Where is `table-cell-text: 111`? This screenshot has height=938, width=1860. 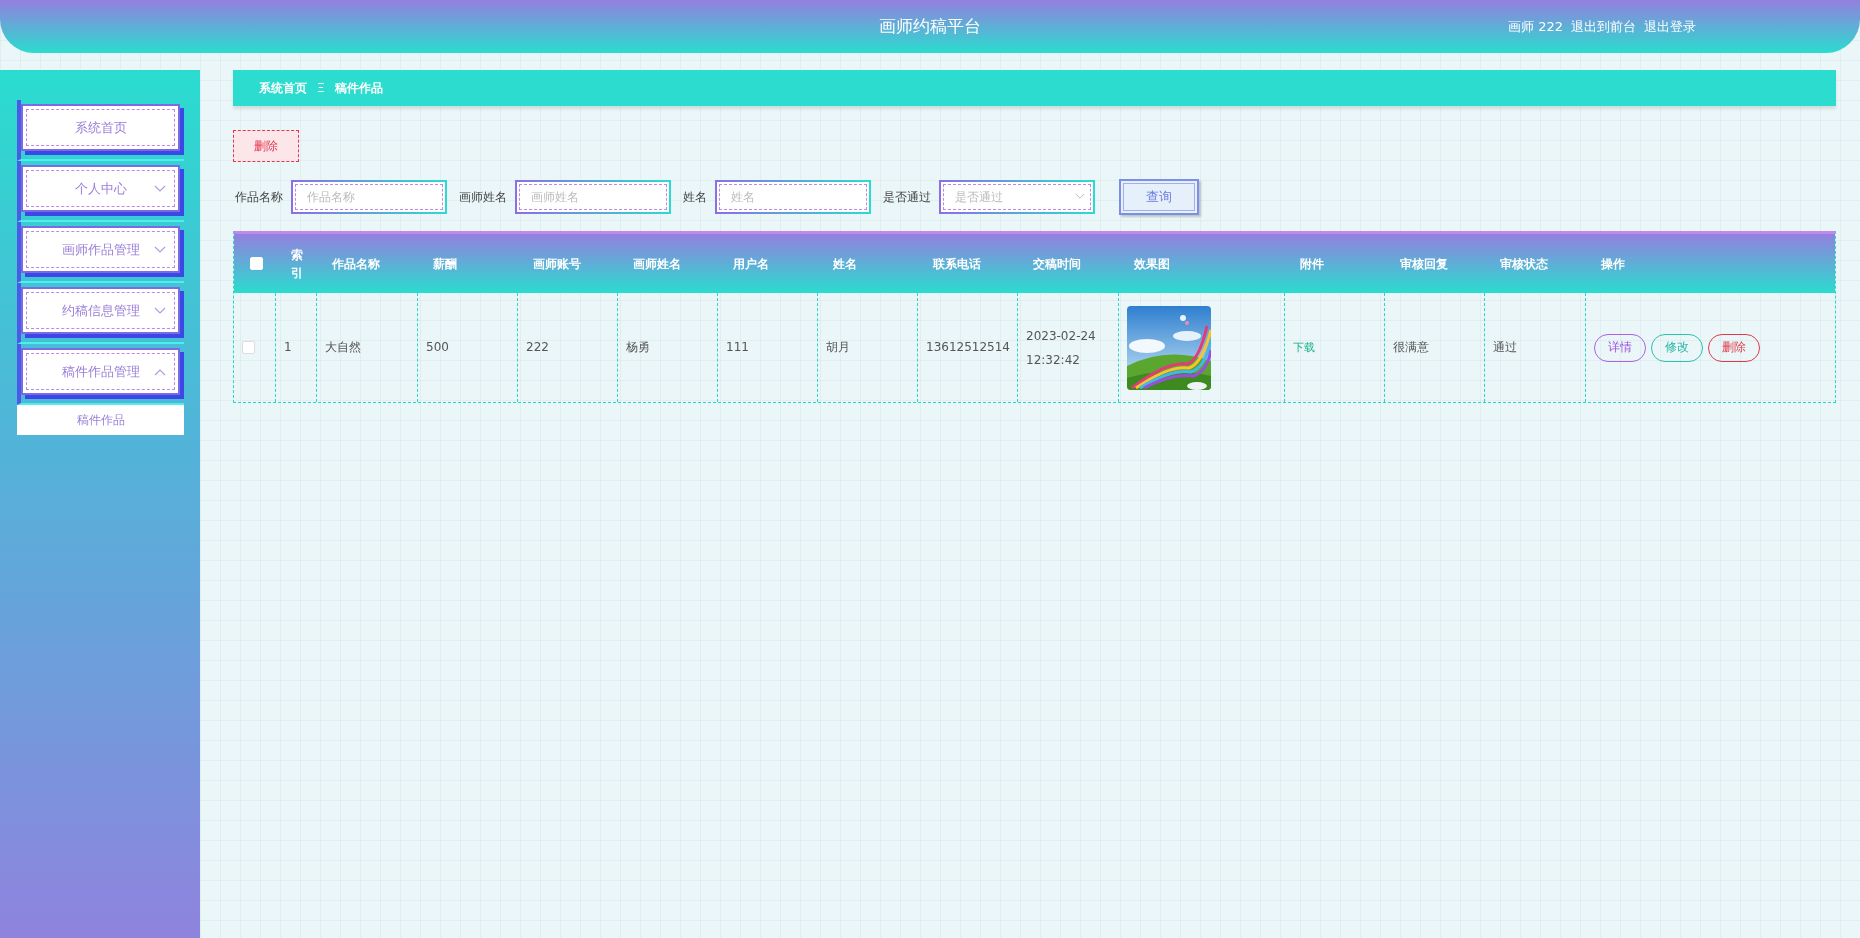
table-cell-text: 111 is located at coordinates (737, 347).